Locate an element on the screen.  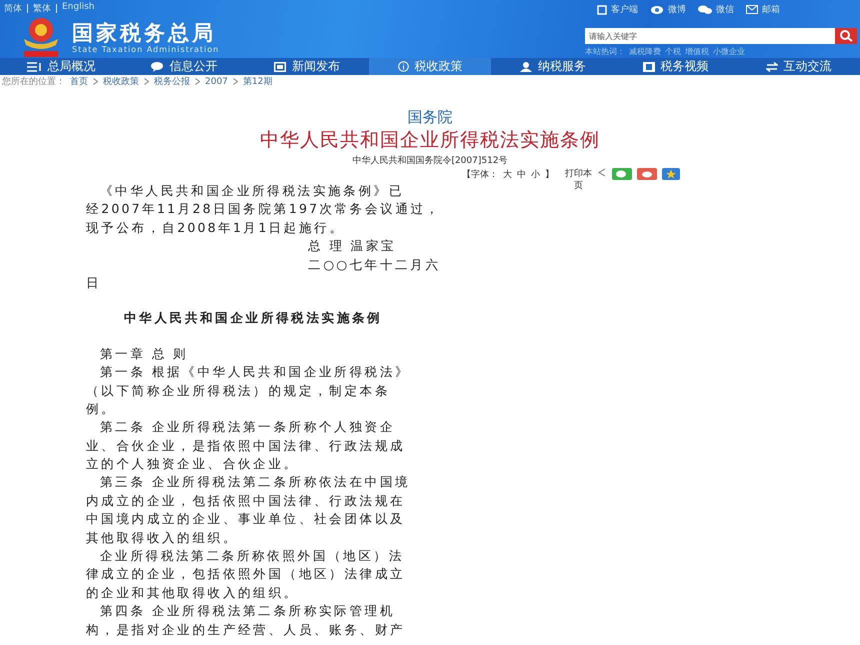
article-text-line: 第三条 企业所得税法第二条所称依法在中国境 is located at coordinates (255, 482).